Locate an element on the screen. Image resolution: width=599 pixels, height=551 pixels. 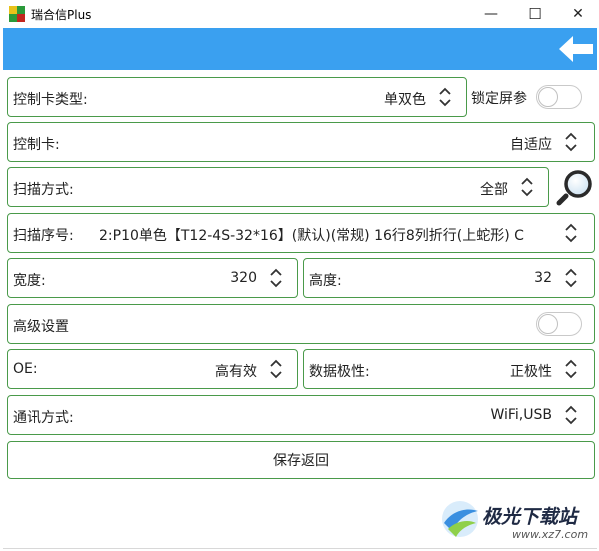
card-select: 控制卡: 自适应 is located at coordinates (301, 142).